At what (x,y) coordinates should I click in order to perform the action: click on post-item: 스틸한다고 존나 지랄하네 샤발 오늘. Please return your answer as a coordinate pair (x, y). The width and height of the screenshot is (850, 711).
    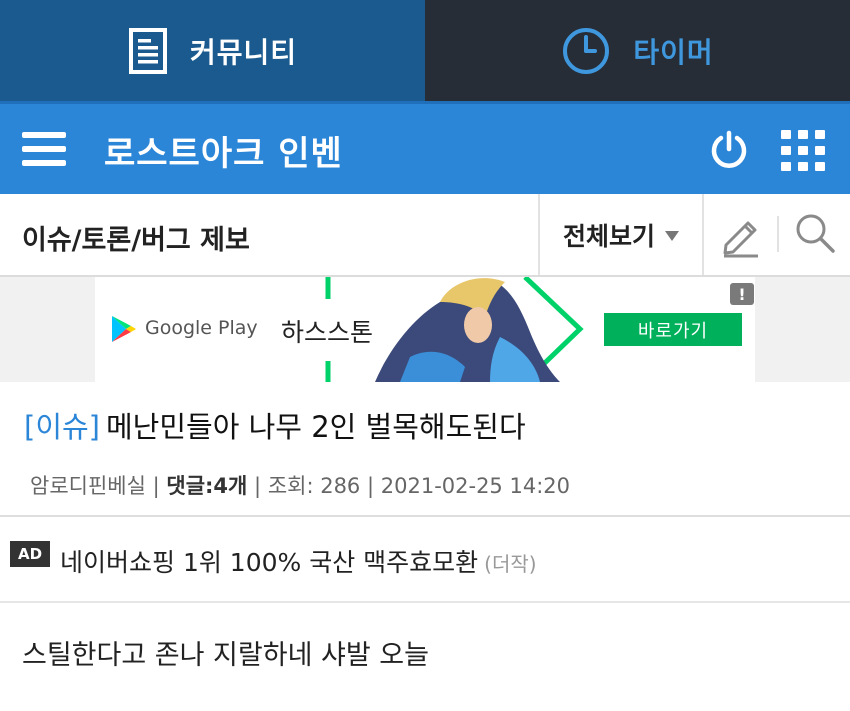
    Looking at the image, I should click on (425, 658).